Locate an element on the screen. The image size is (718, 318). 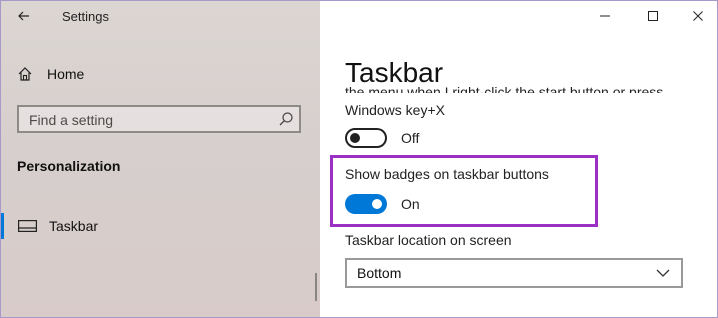
search-input: Find a setting is located at coordinates (159, 119).